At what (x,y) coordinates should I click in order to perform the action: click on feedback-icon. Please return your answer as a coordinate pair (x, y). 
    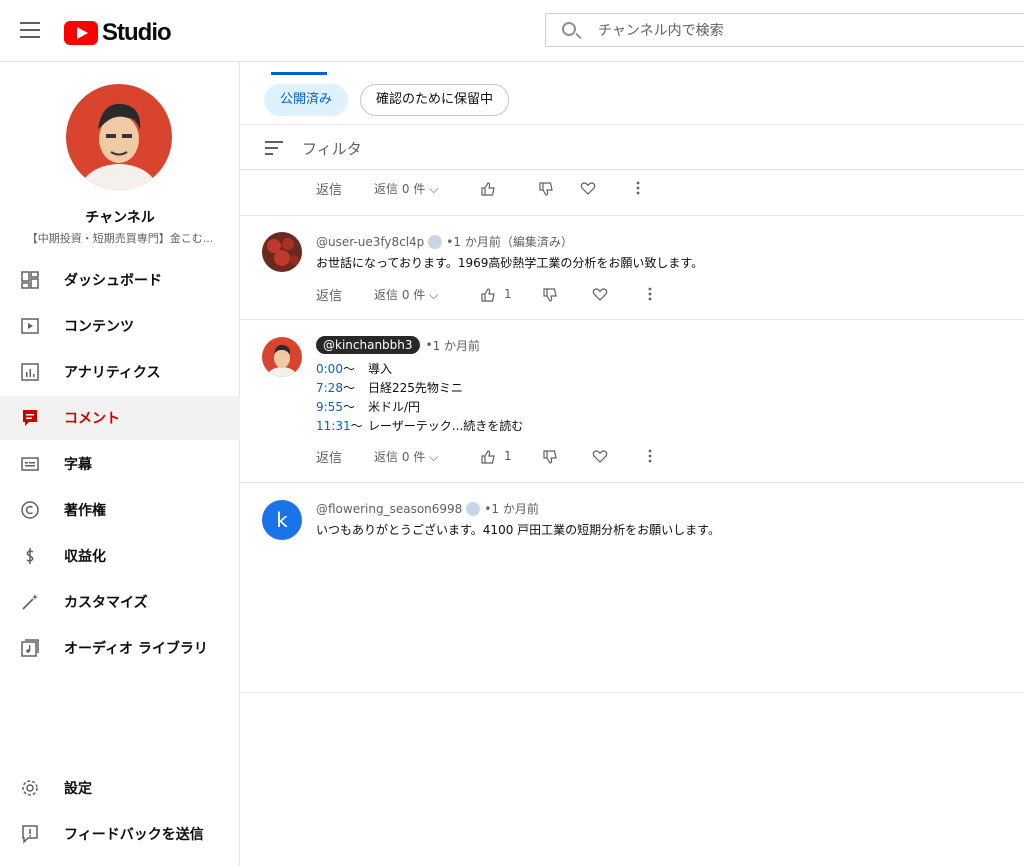
    Looking at the image, I should click on (30, 834).